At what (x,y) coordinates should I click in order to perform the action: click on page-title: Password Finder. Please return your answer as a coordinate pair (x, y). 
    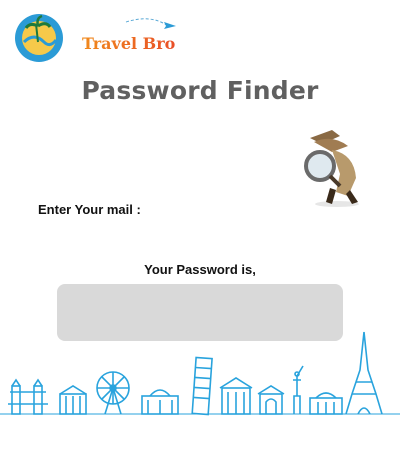
    Looking at the image, I should click on (200, 90).